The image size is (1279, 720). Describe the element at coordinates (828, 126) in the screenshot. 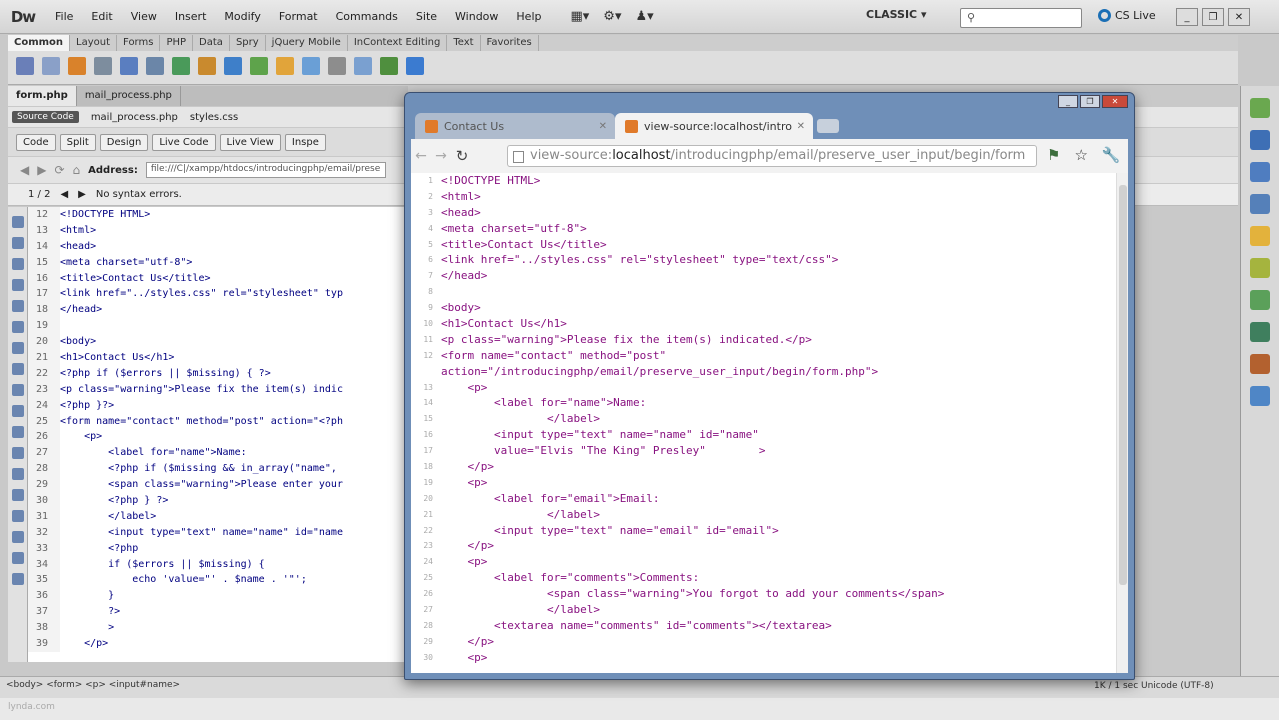

I see `new-tab-button` at that location.